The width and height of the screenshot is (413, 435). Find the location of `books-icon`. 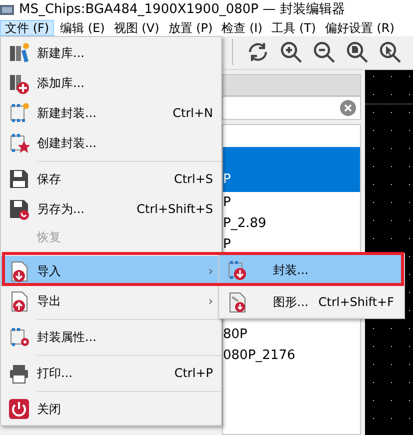

books-icon is located at coordinates (19, 53).